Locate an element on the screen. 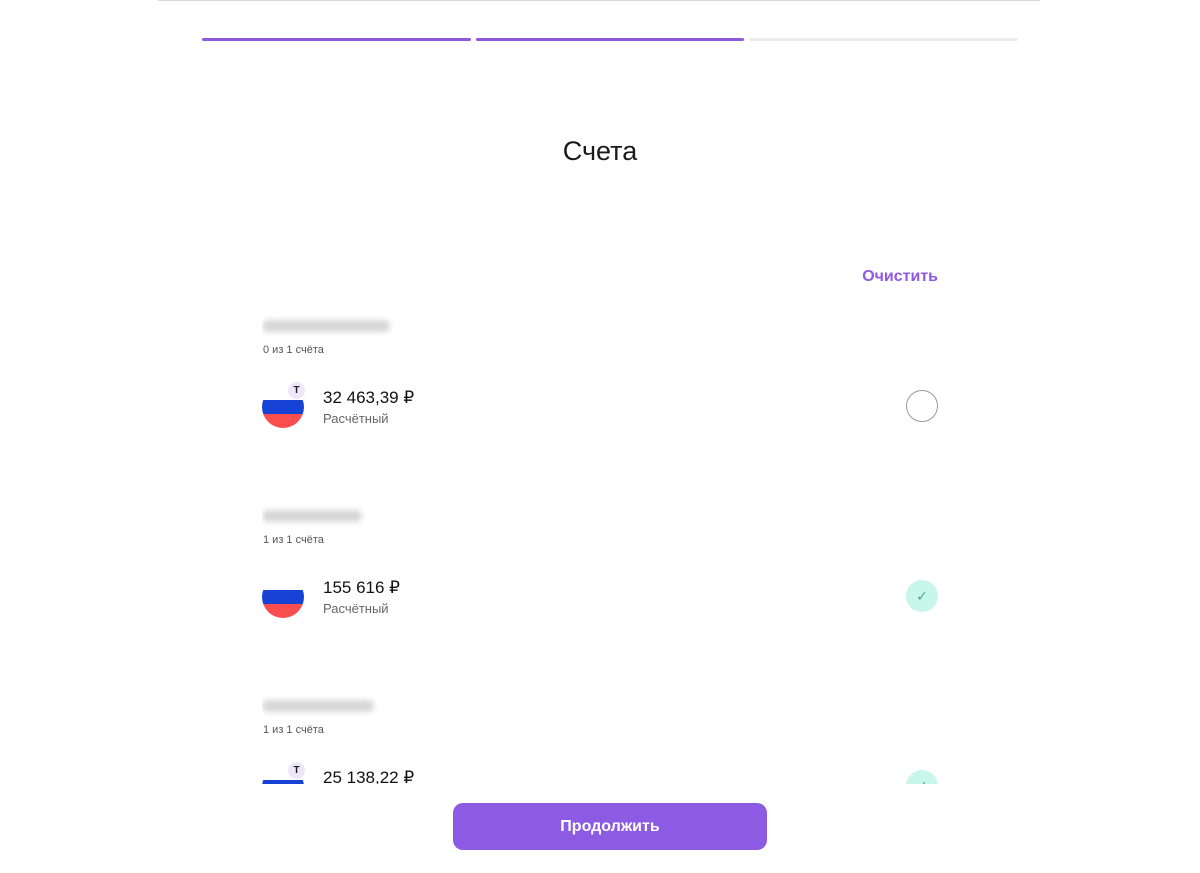  account-amount: 25 138,22 ₽ is located at coordinates (369, 776).